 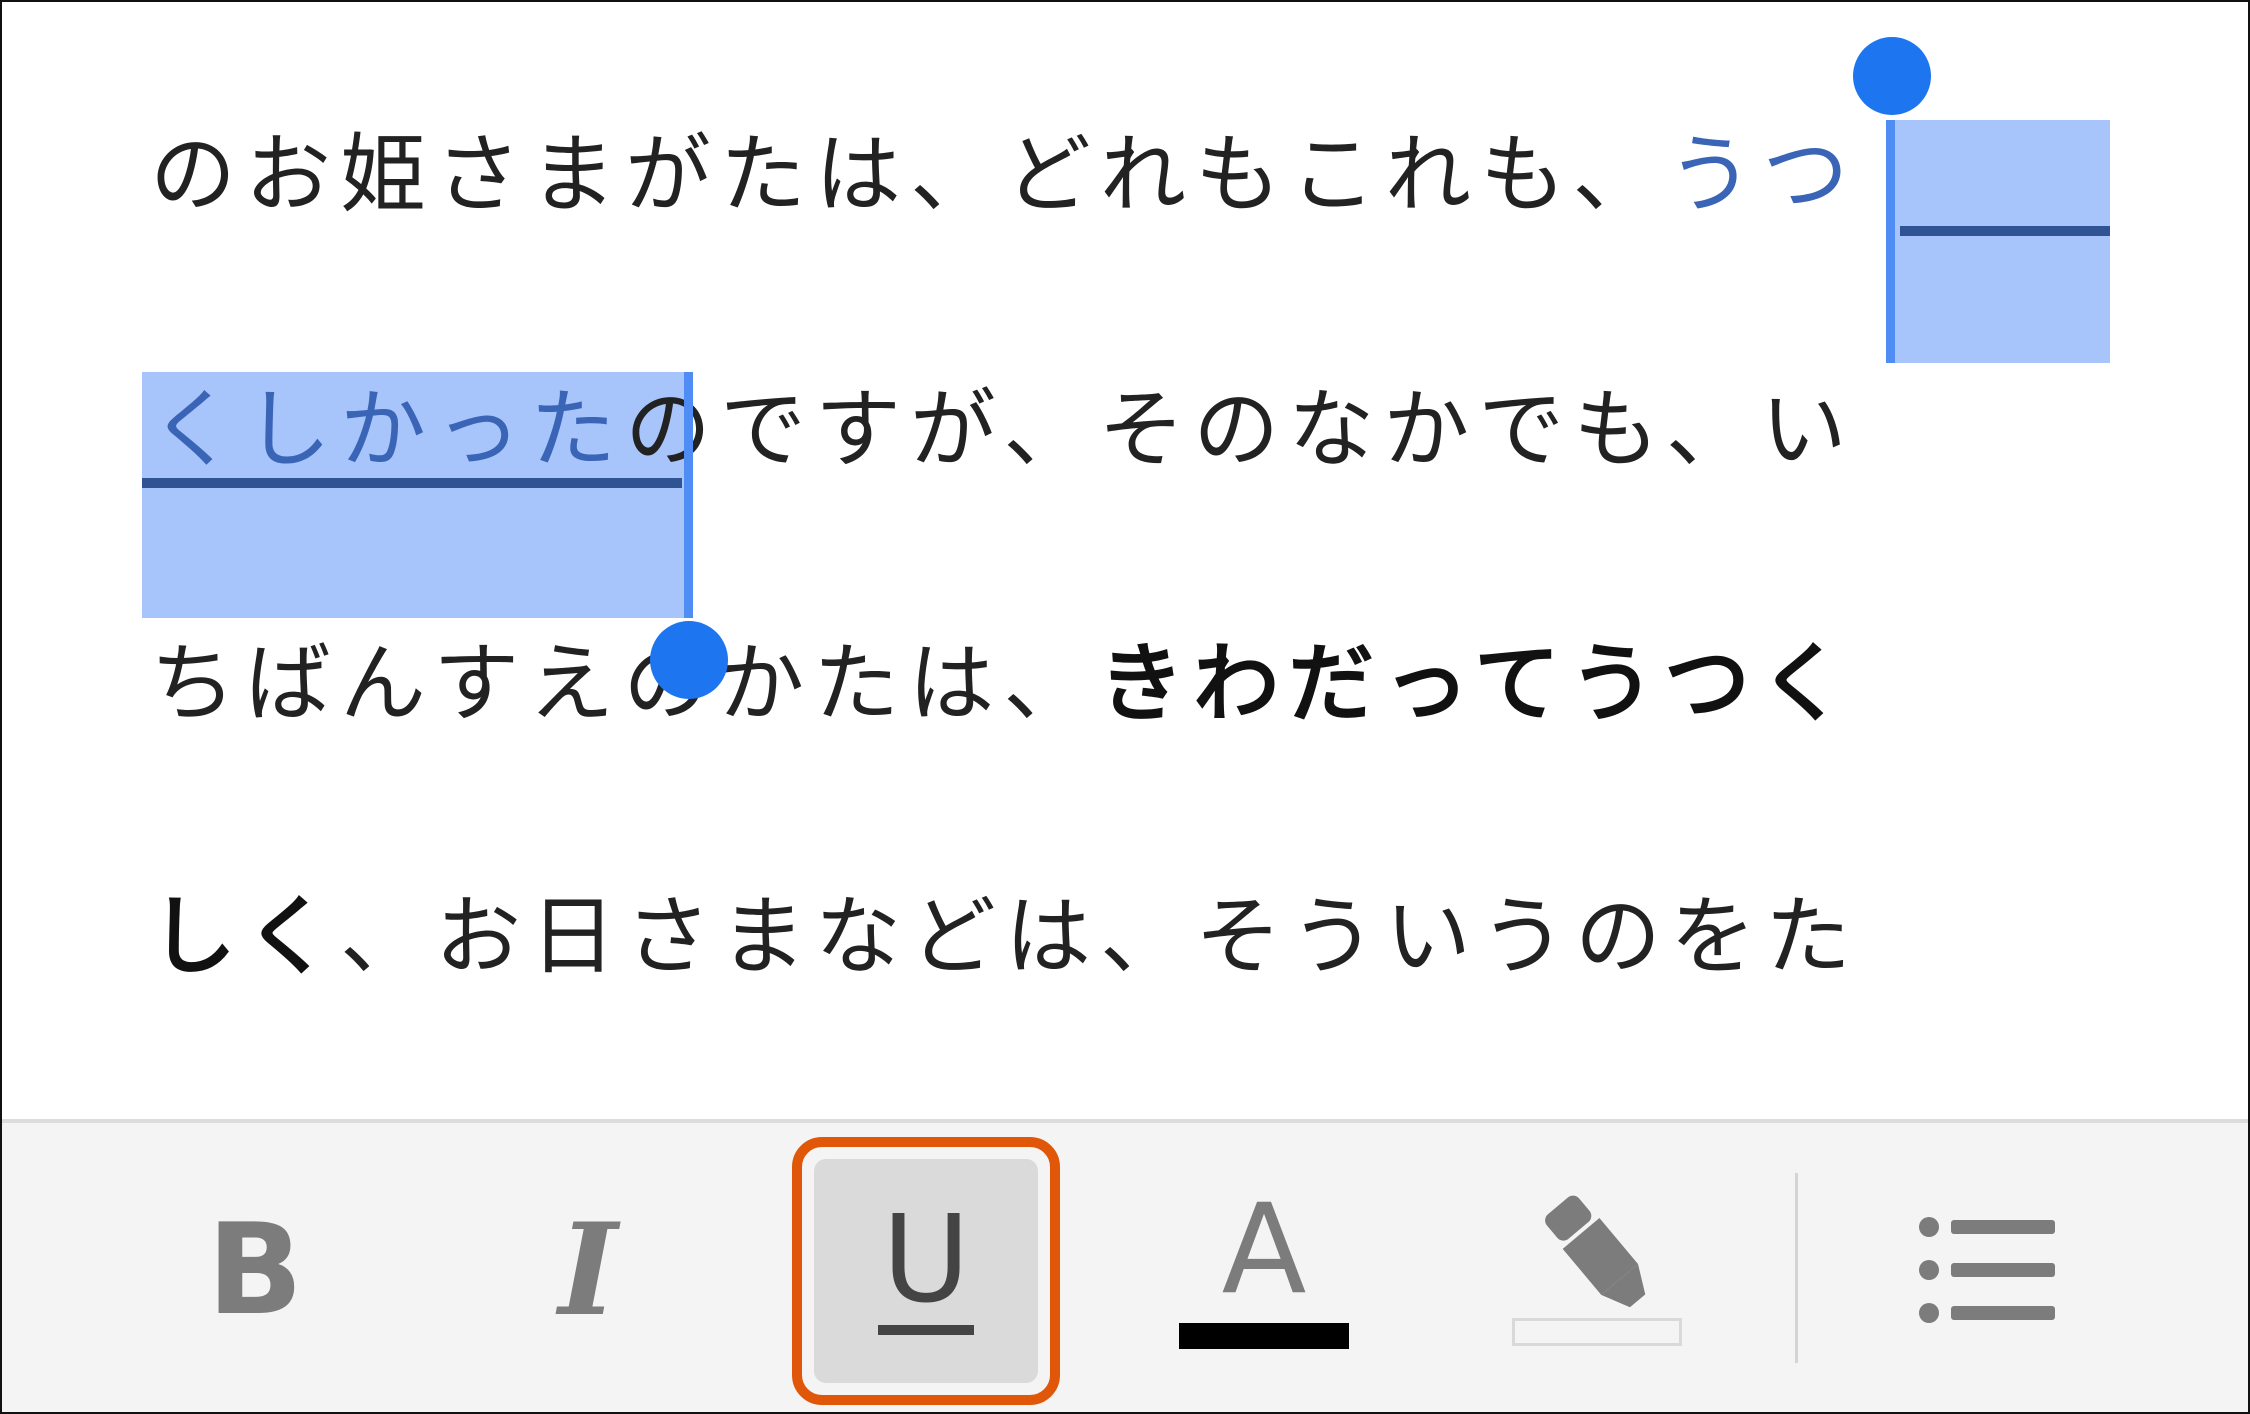 I want to click on highlight-button, so click(x=1597, y=1267).